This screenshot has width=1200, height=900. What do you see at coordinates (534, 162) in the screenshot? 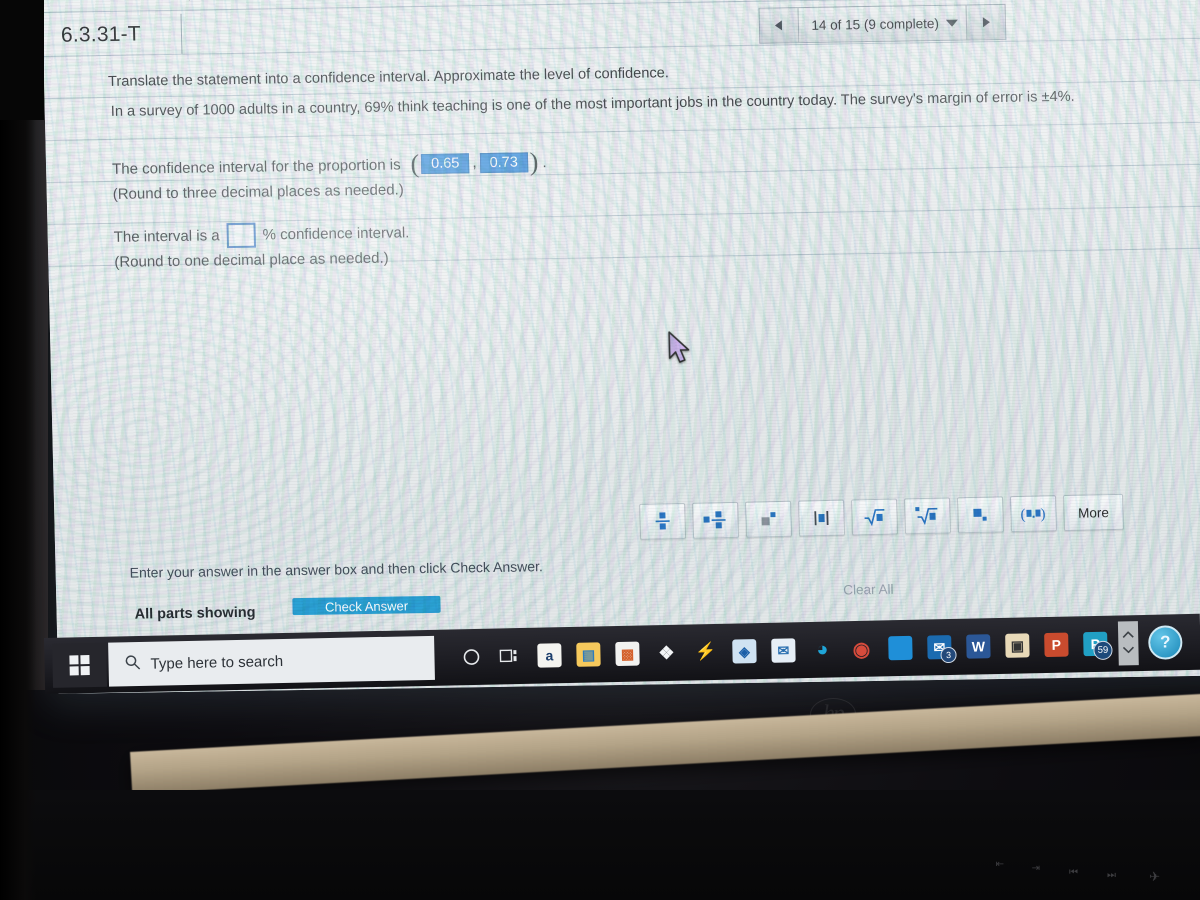
I see `right-parenthesis: )` at bounding box center [534, 162].